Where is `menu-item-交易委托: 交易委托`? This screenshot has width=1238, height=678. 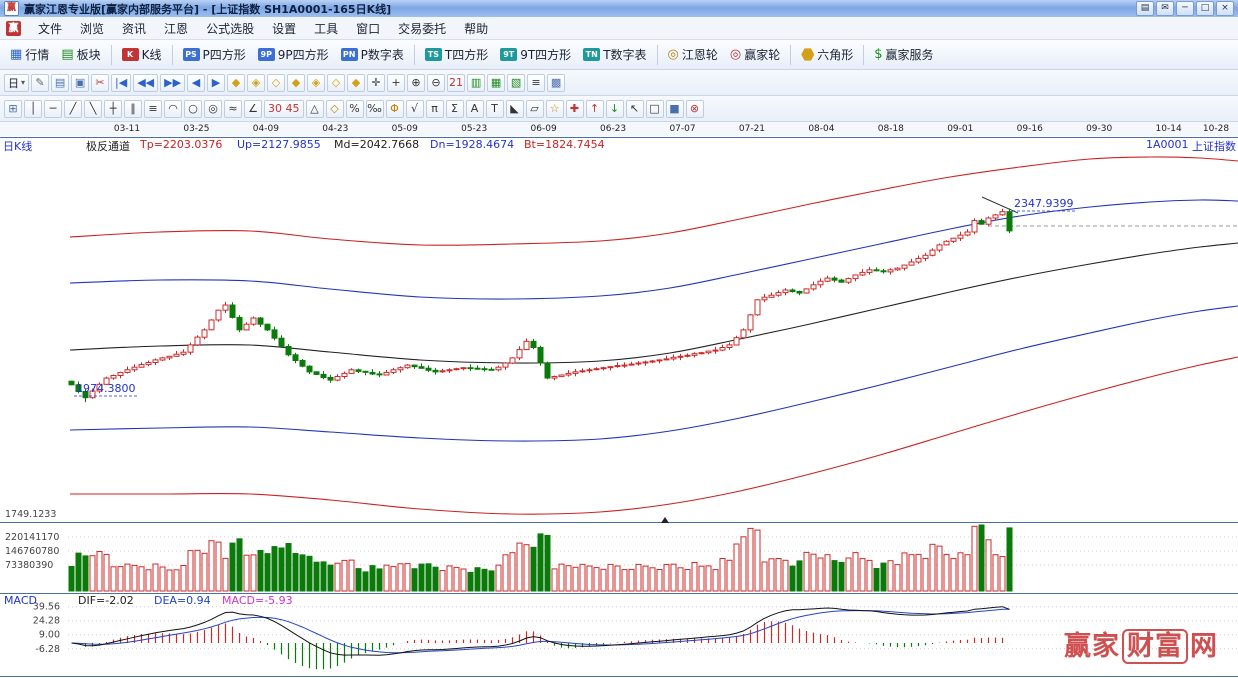
menu-item-交易委托: 交易委托 is located at coordinates (422, 28).